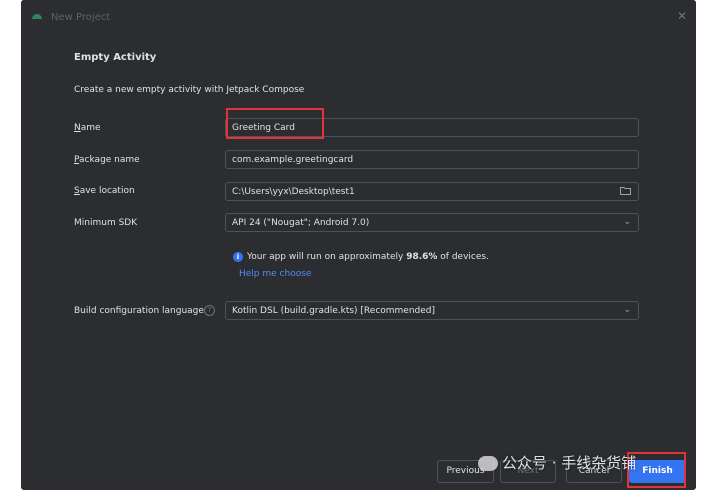 This screenshot has height=500, width=706. Describe the element at coordinates (115, 57) in the screenshot. I see `page-heading: Empty Activity` at that location.